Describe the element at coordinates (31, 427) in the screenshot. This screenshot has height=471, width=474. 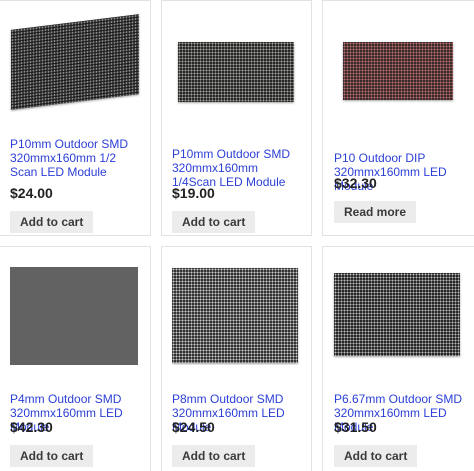
I see `product-price: $42.30` at that location.